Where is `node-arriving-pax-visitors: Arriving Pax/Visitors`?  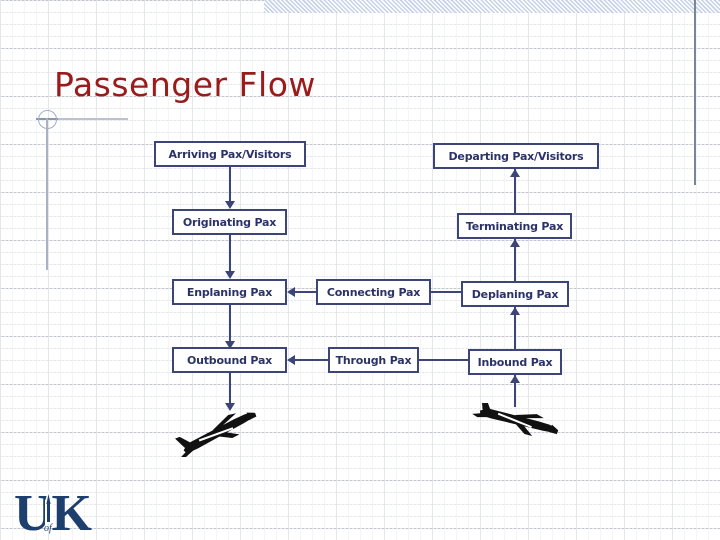
node-arriving-pax-visitors: Arriving Pax/Visitors is located at coordinates (230, 154).